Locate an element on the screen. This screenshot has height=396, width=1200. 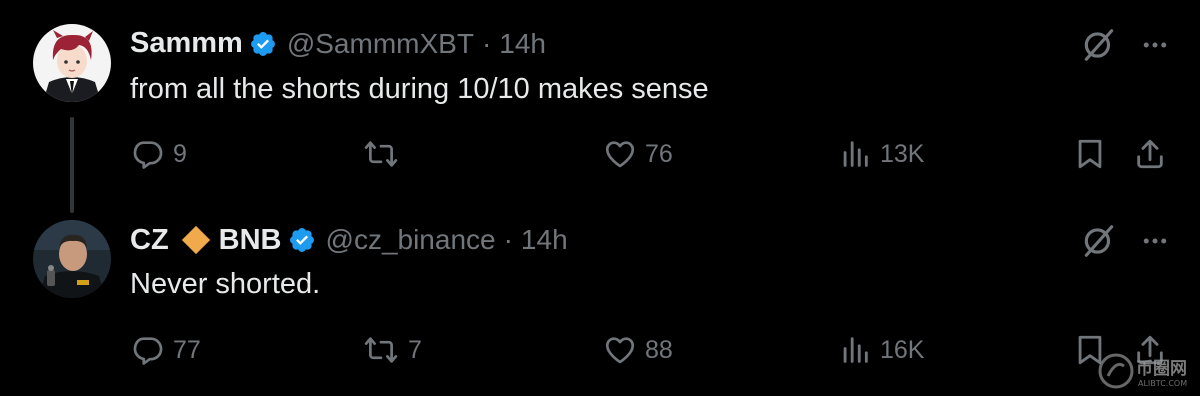
svg-text: ALIBTC.COM is located at coordinates (1162, 383).